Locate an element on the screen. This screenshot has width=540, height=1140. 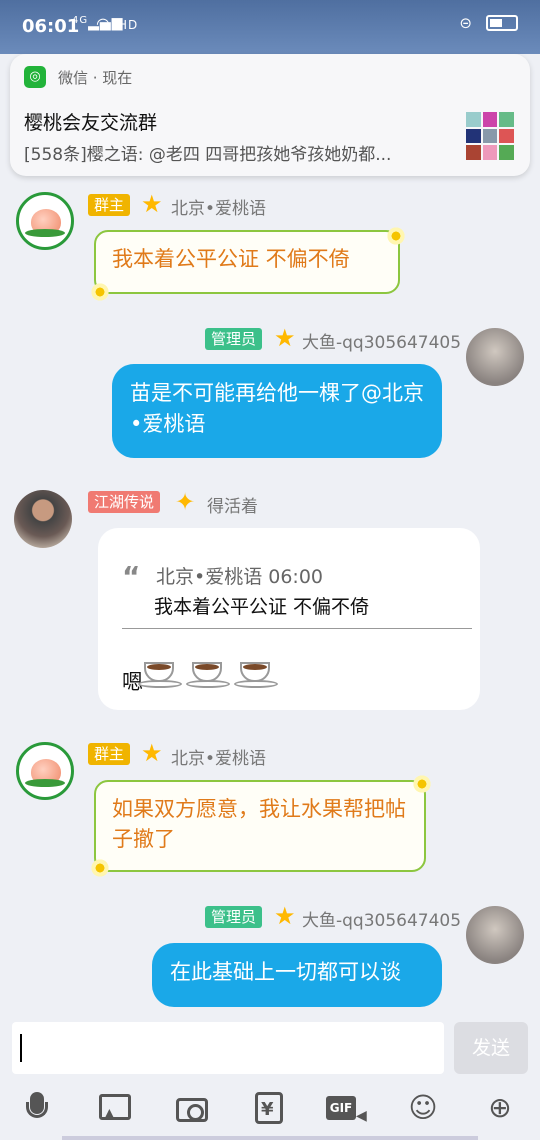
message-bubble: 如果双方愿意，我让水果帮把帖子撤了 is located at coordinates (260, 826).